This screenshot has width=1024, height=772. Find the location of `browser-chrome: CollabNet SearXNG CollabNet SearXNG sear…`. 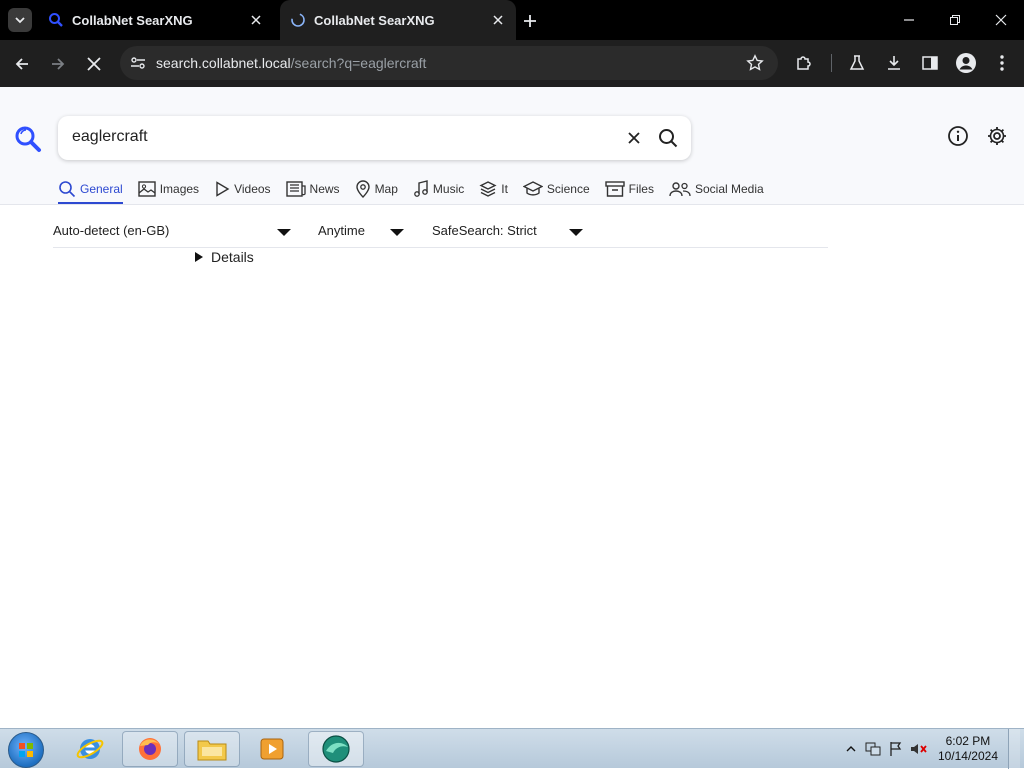

browser-chrome: CollabNet SearXNG CollabNet SearXNG sear… is located at coordinates (512, 43).